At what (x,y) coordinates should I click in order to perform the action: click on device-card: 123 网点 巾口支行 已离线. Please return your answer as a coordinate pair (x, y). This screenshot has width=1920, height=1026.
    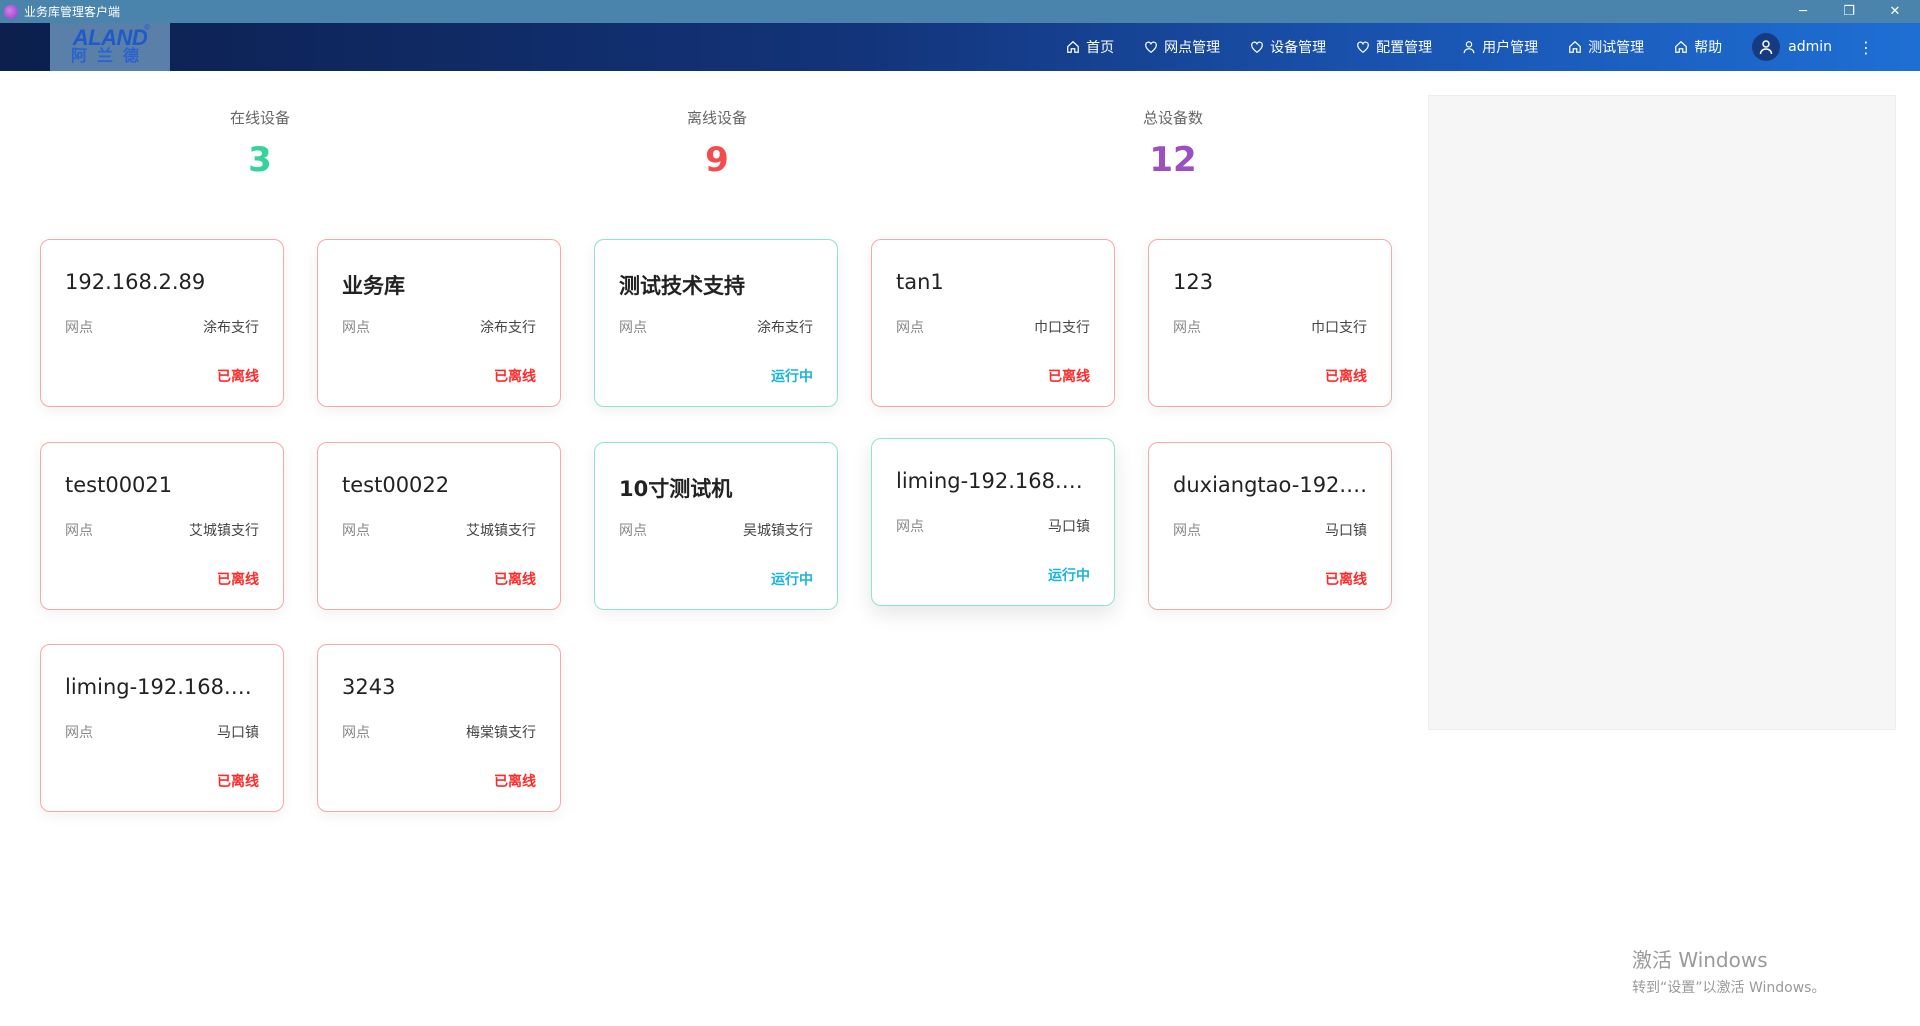
    Looking at the image, I should click on (1270, 323).